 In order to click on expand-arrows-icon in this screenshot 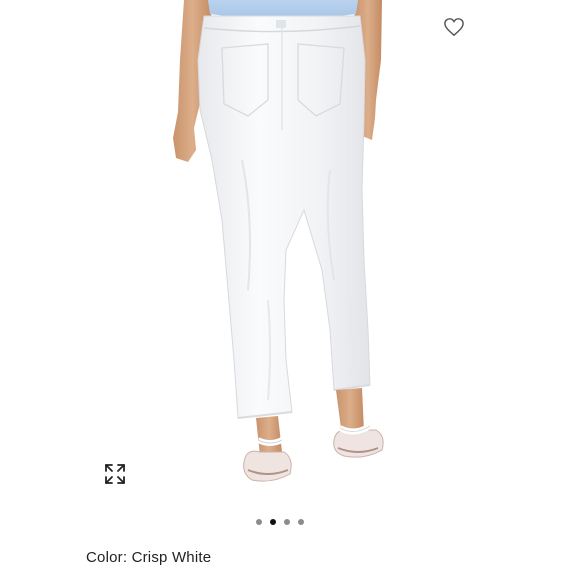, I will do `click(115, 474)`.